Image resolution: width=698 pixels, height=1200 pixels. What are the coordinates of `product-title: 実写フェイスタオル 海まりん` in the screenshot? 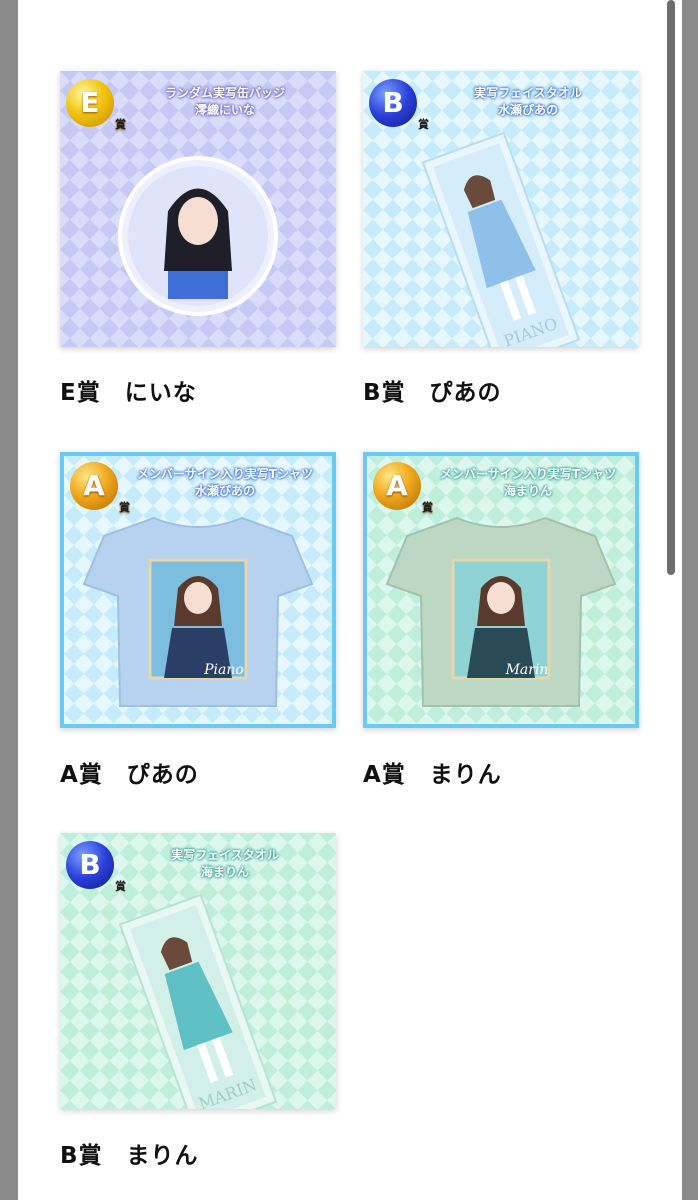 It's located at (225, 863).